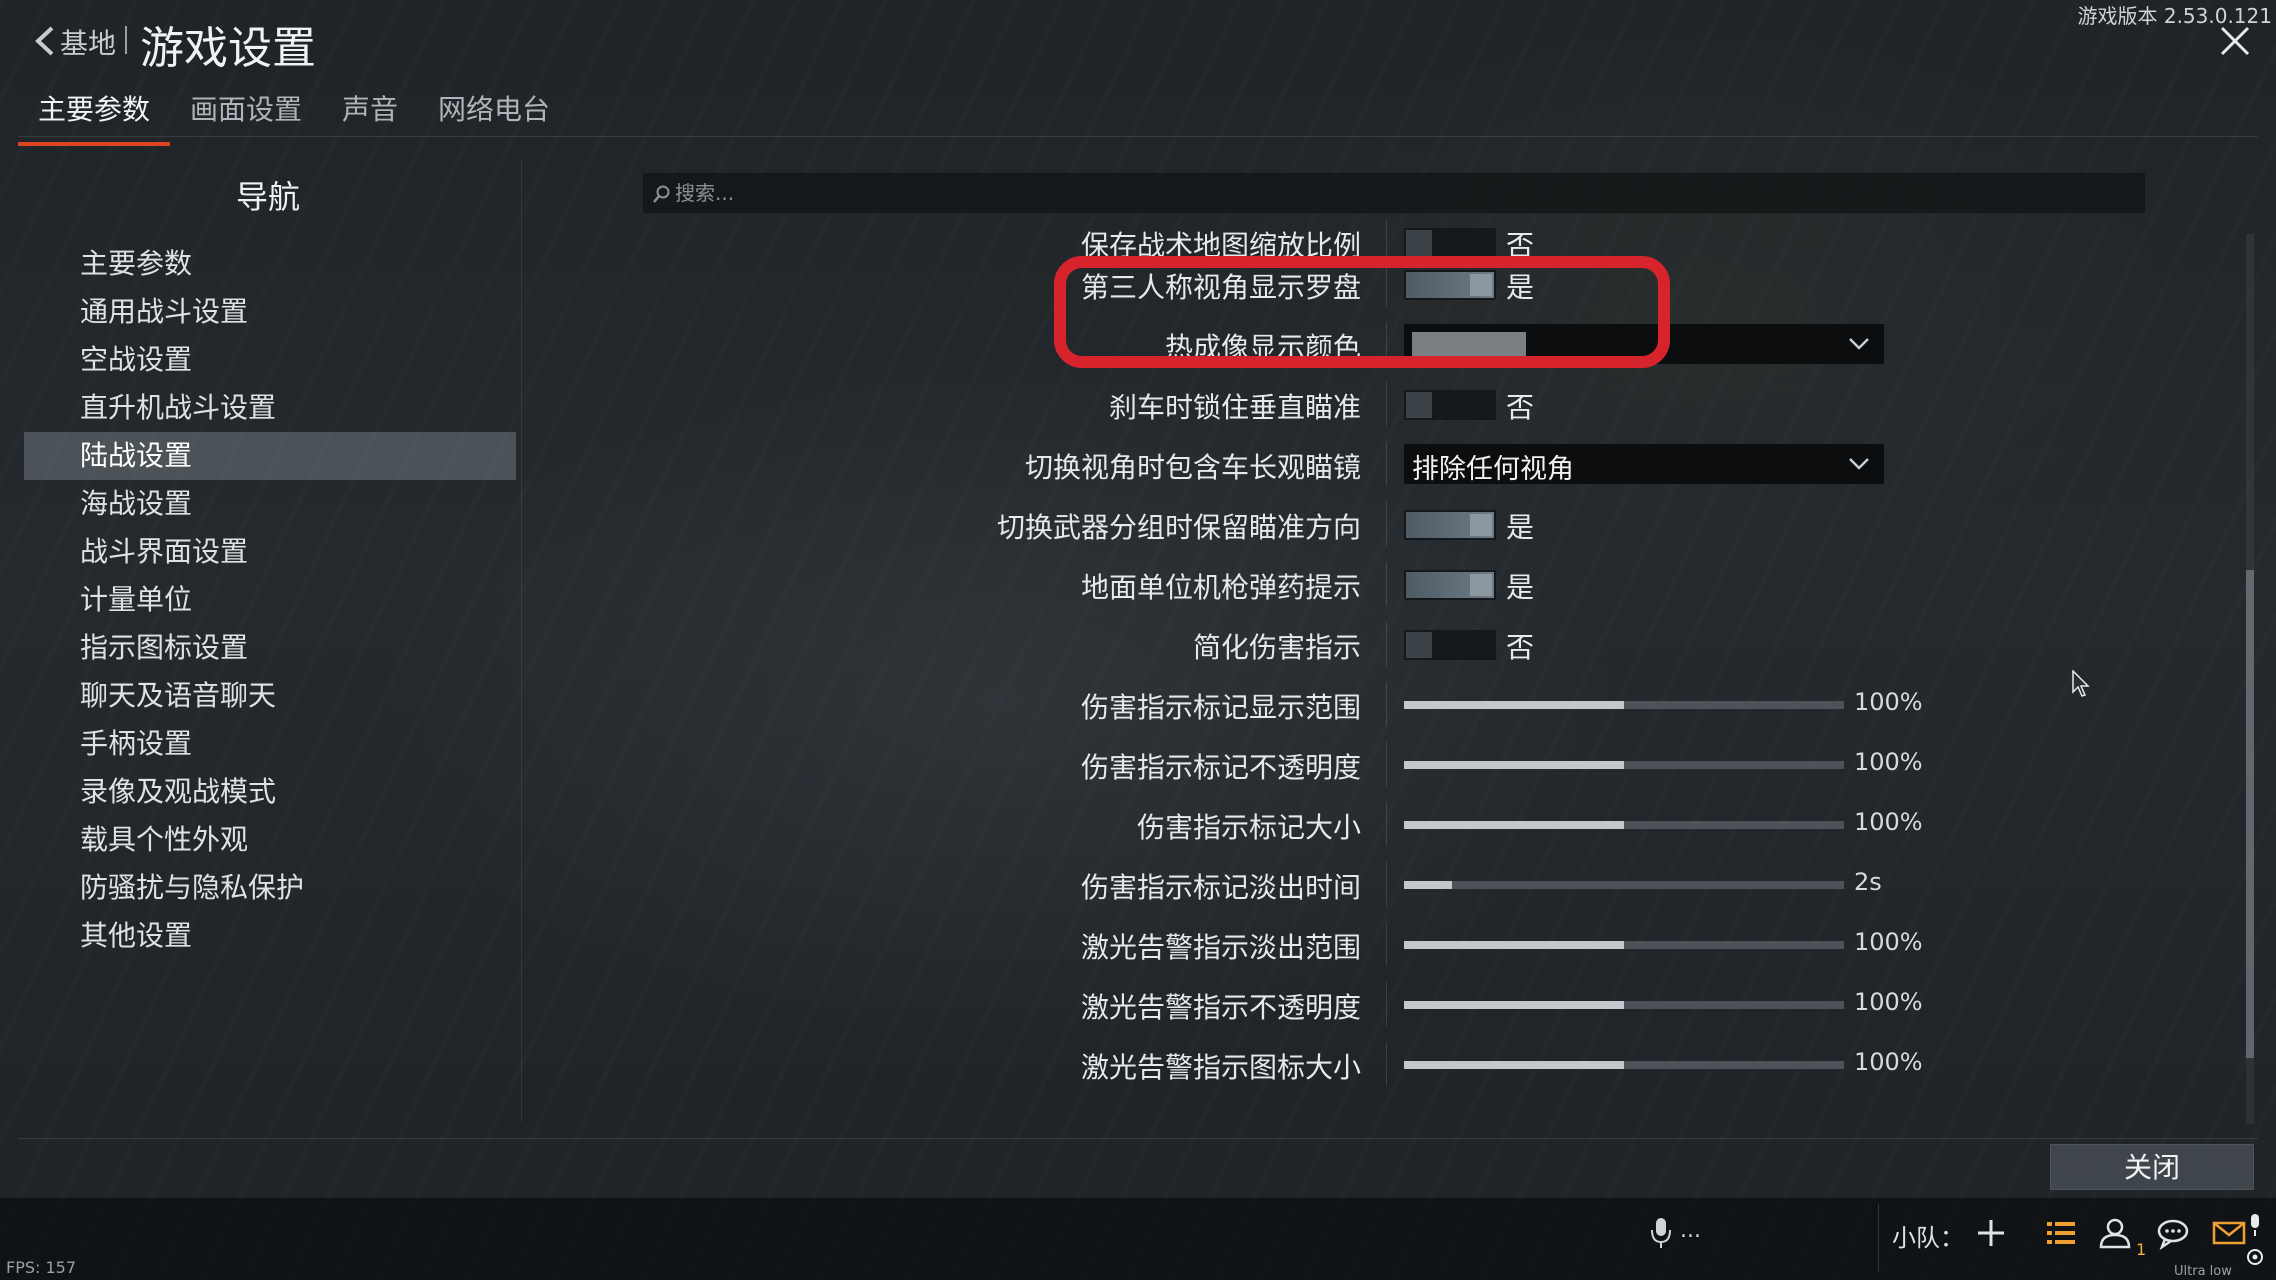 The image size is (2276, 1280). I want to click on chevron-left-icon, so click(45, 41).